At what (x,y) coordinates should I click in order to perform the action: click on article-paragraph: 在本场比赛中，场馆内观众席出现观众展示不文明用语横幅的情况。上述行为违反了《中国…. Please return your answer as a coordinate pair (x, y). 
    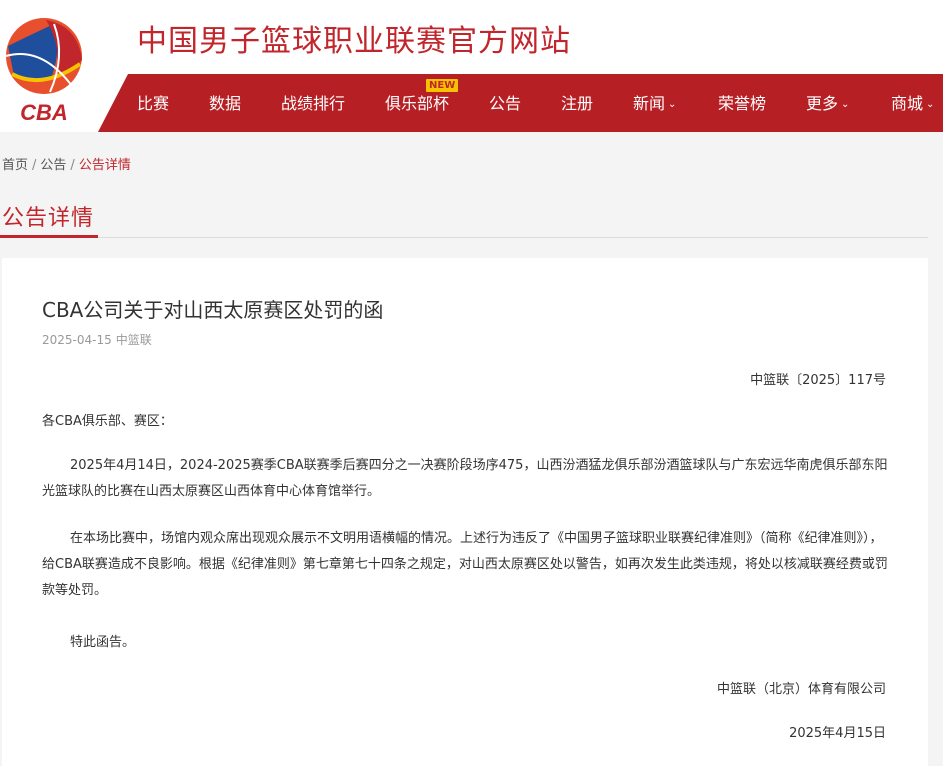
    Looking at the image, I should click on (465, 564).